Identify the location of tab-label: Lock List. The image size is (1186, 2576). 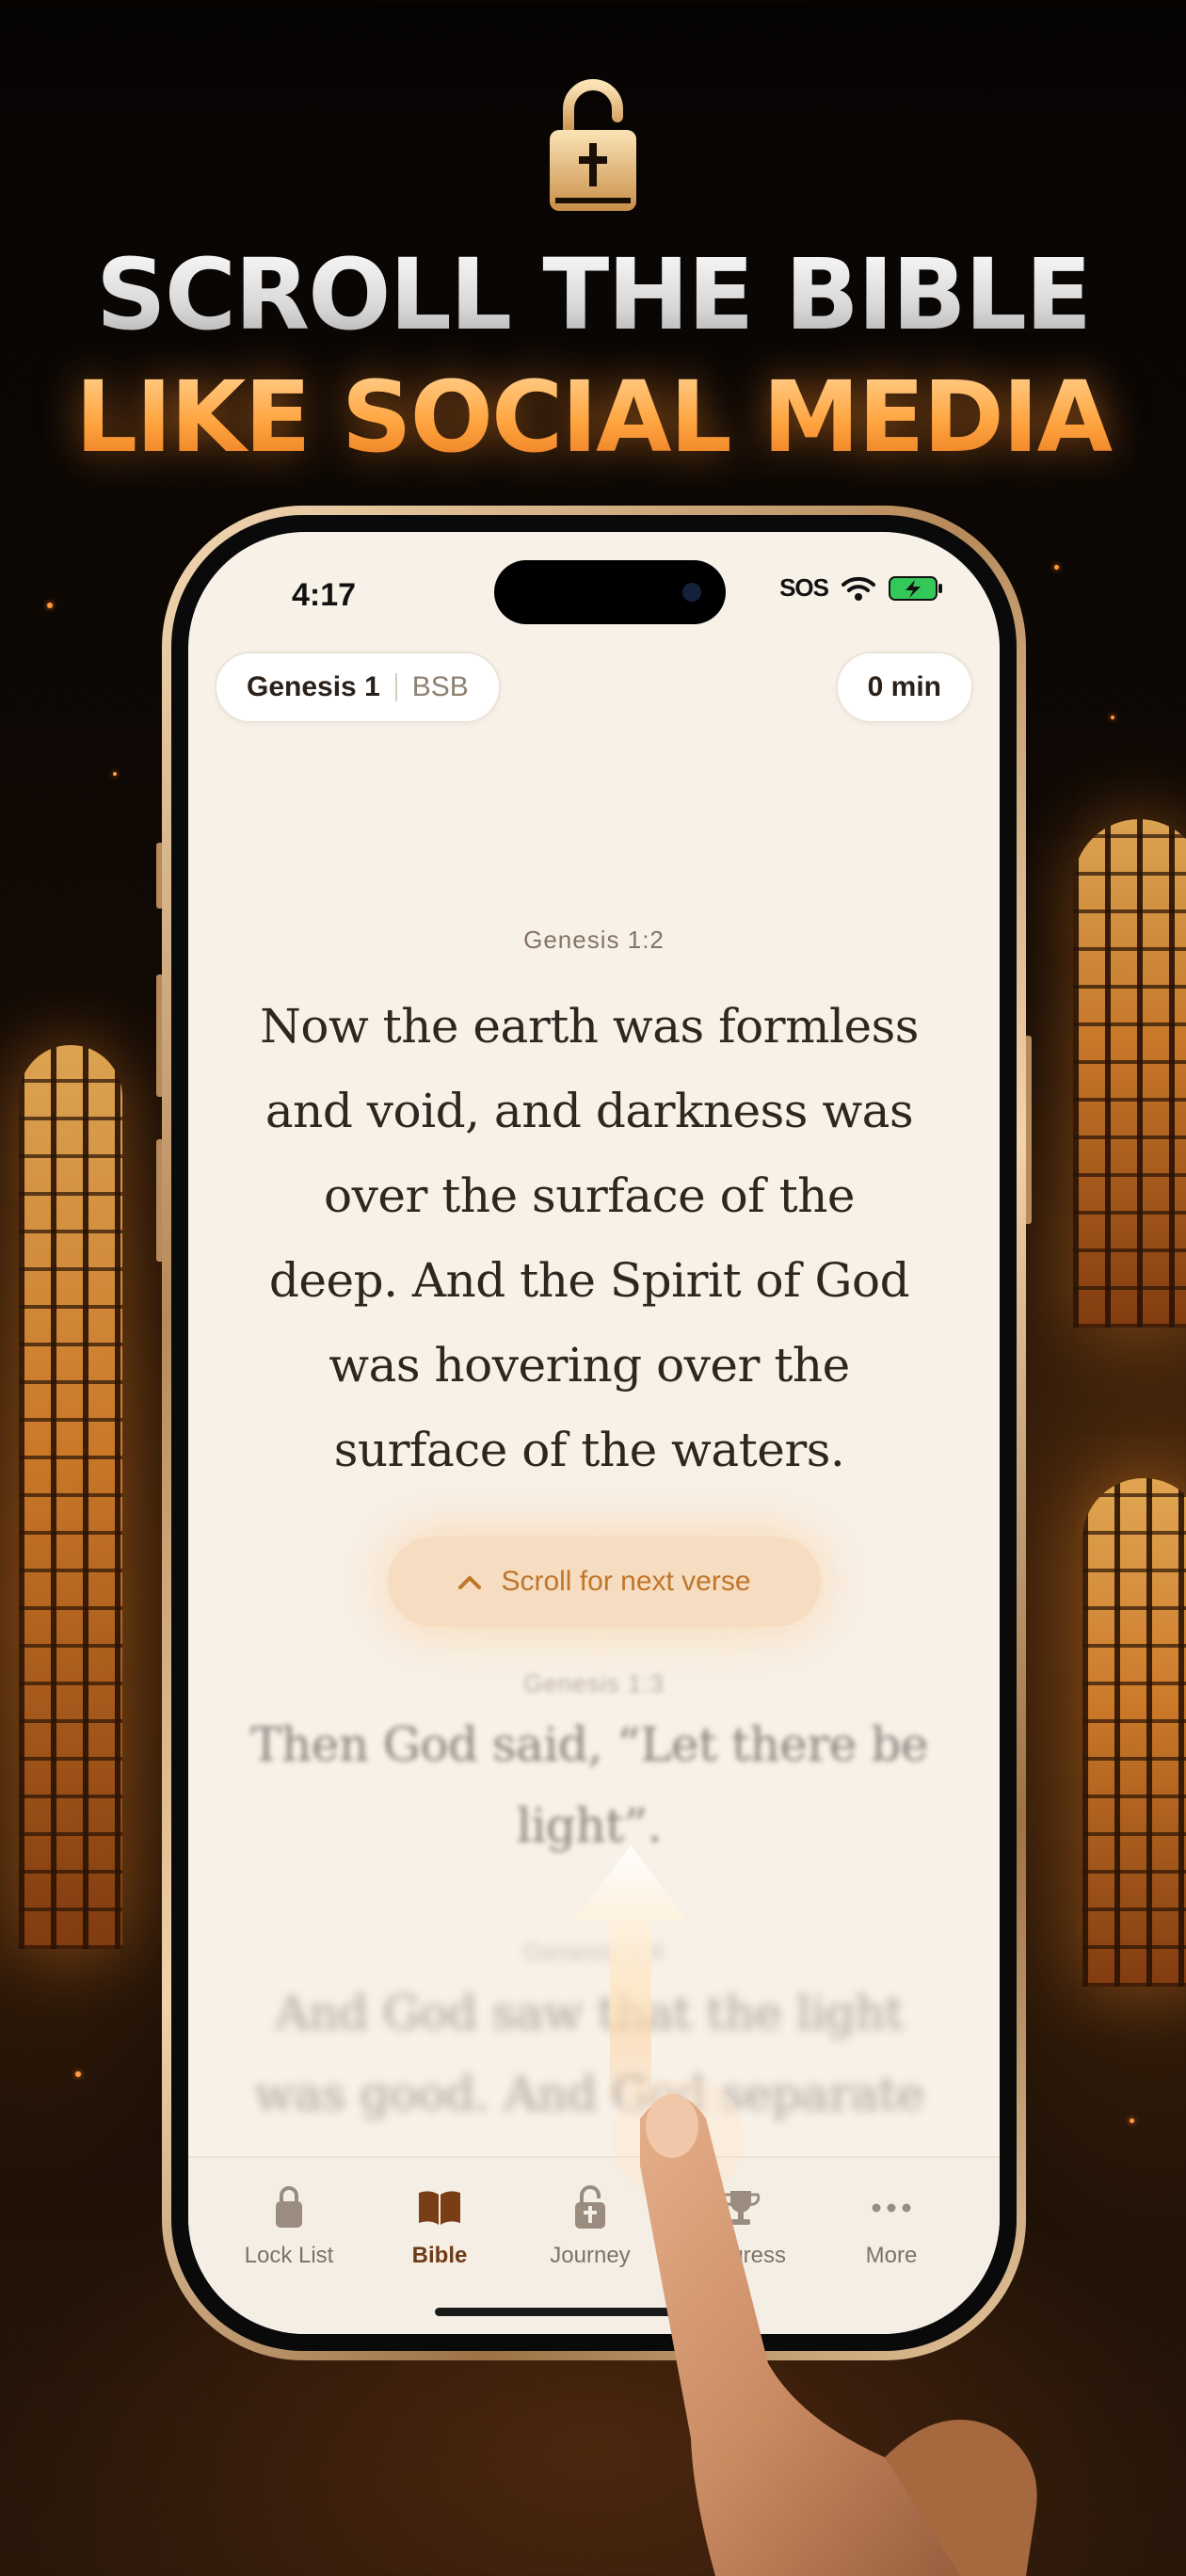
(289, 2255).